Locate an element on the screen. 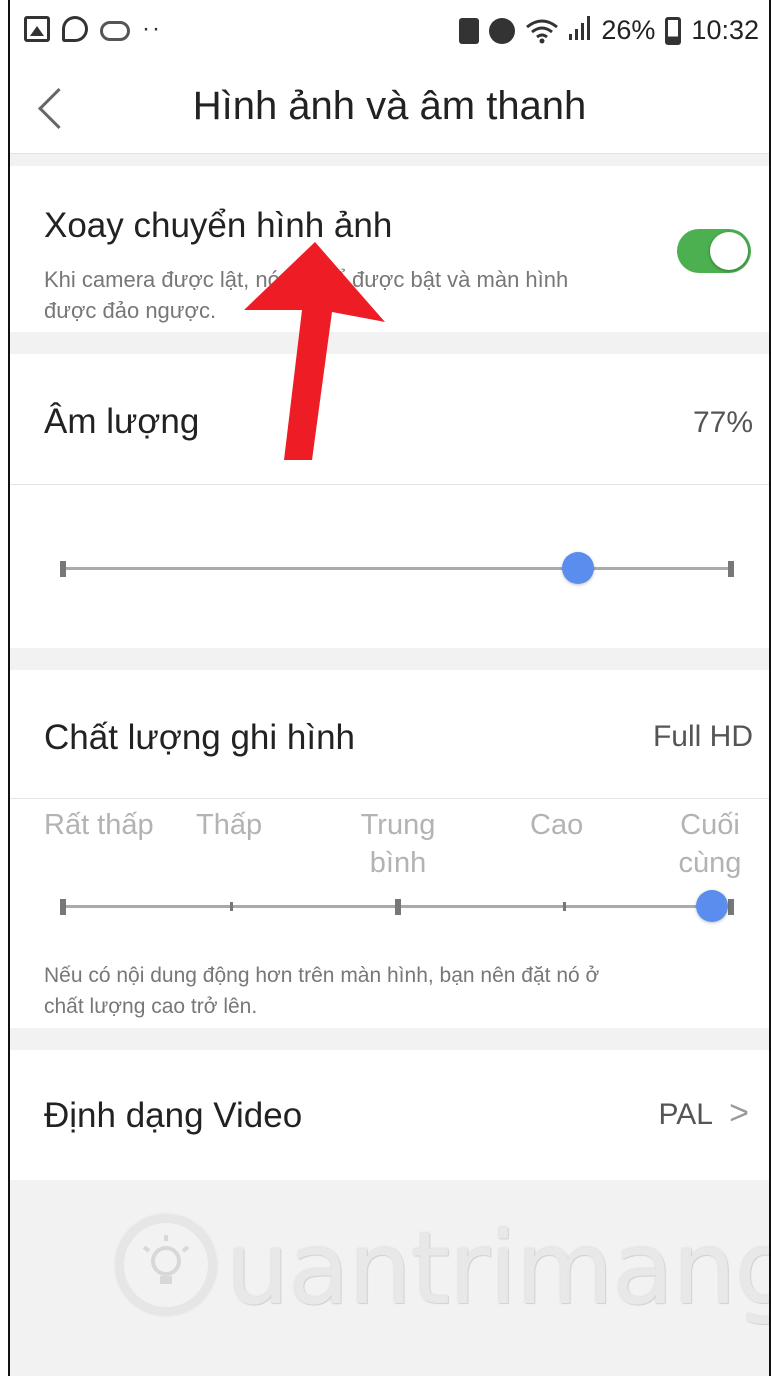  volume-slider-thumb is located at coordinates (577, 568).